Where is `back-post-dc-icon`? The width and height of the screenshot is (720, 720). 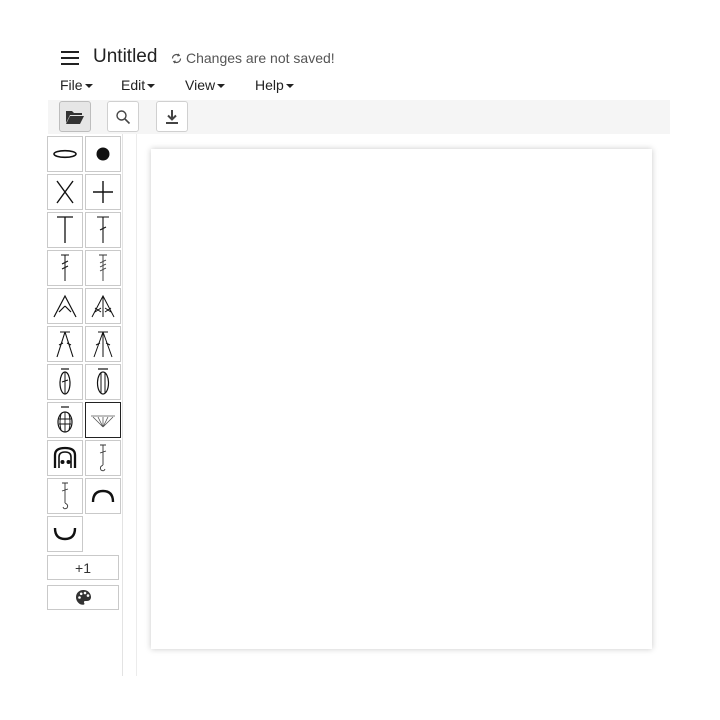 back-post-dc-icon is located at coordinates (65, 496).